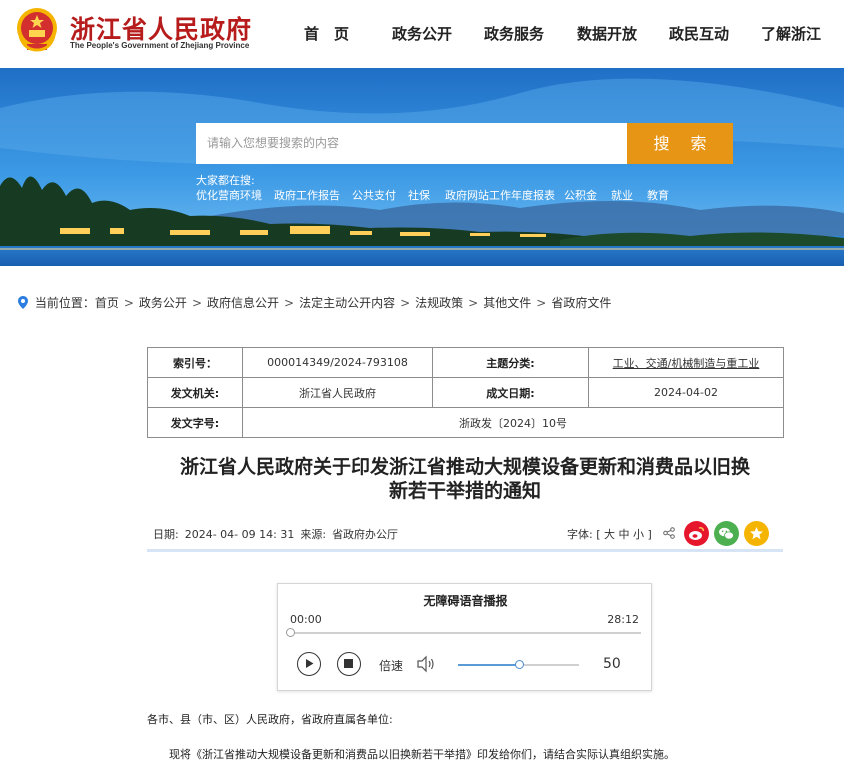  I want to click on star-icon, so click(756, 533).